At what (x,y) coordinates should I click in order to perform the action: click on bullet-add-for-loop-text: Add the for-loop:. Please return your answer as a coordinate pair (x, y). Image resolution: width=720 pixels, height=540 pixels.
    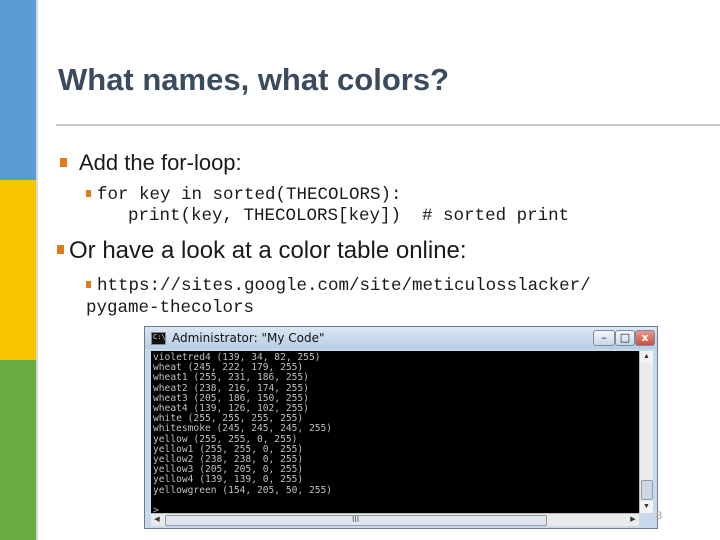
    Looking at the image, I should click on (160, 162).